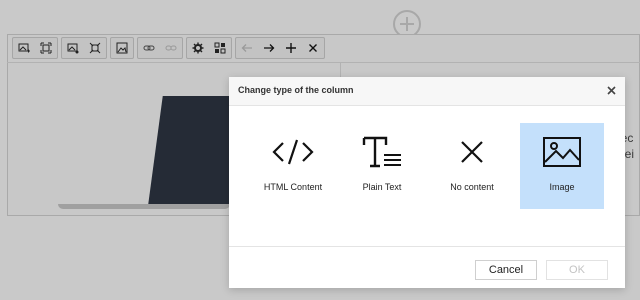  What do you see at coordinates (472, 187) in the screenshot?
I see `option-label: No content` at bounding box center [472, 187].